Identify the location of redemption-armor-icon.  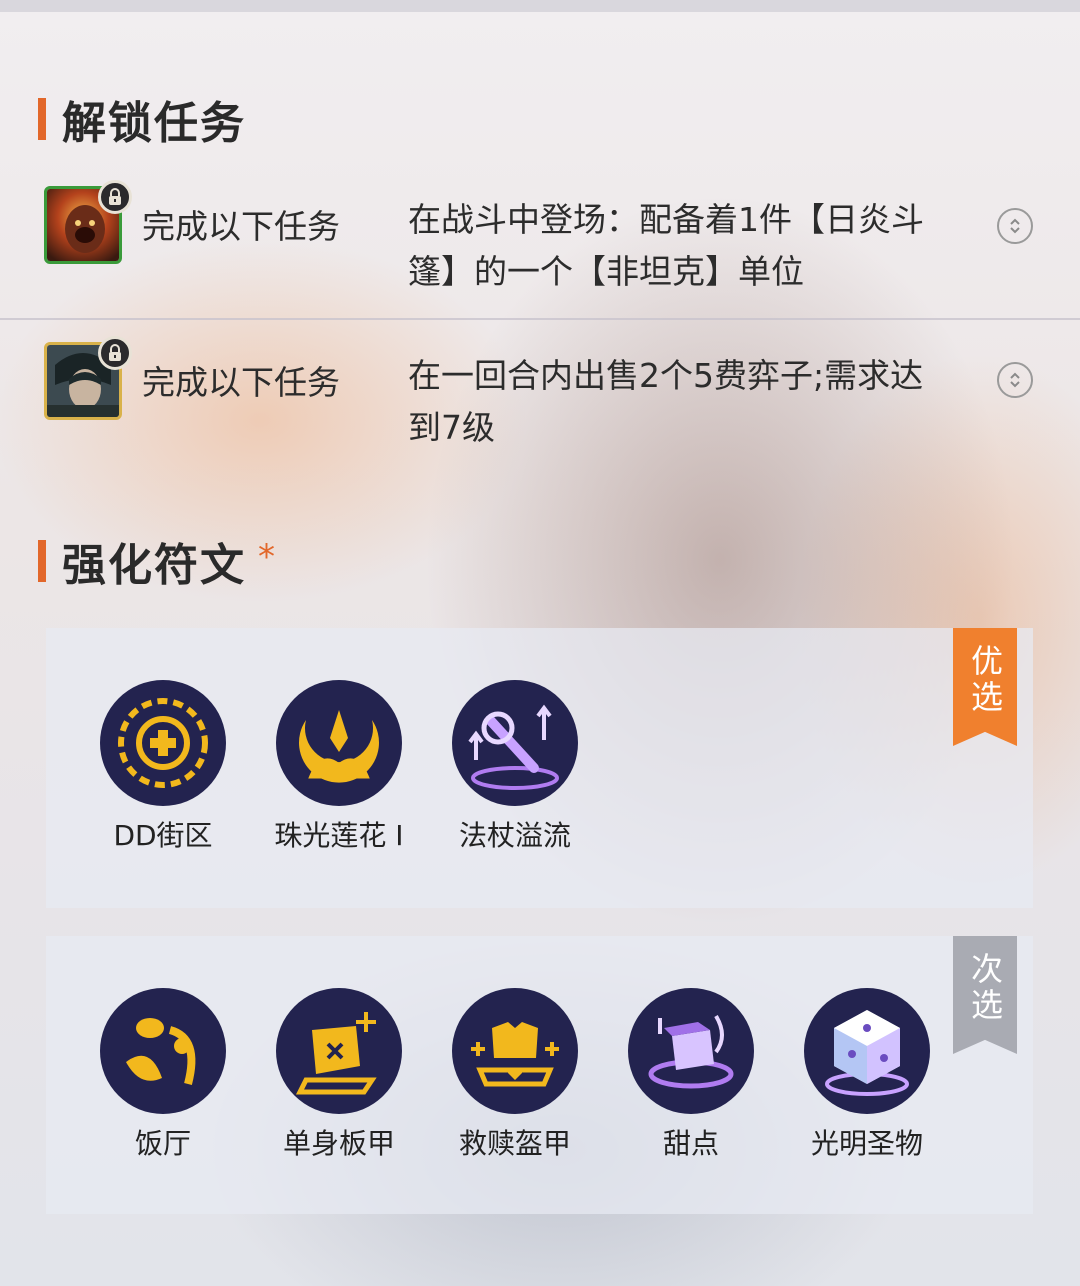
(515, 1051).